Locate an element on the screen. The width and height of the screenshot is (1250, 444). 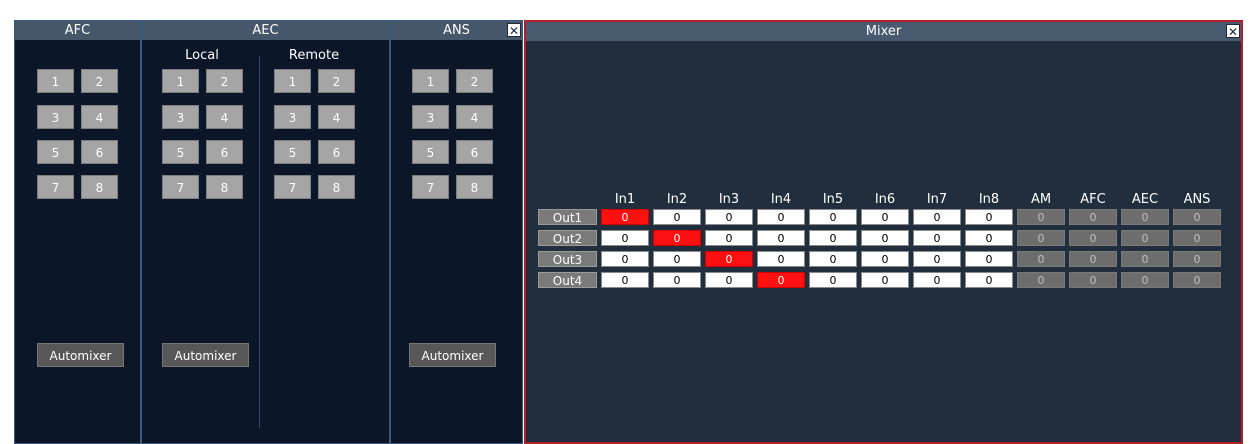
mixer-row-out1: Out1 is located at coordinates (567, 217).